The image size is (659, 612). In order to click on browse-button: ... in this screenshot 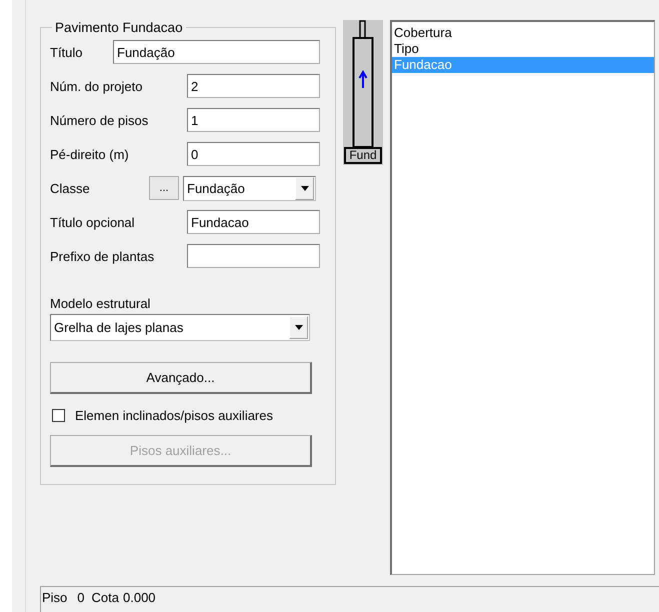, I will do `click(164, 188)`.